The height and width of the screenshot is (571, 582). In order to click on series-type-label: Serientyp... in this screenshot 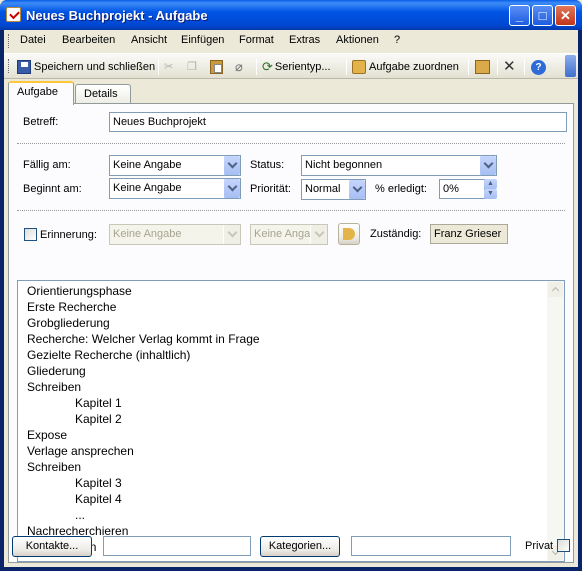, I will do `click(302, 67)`.